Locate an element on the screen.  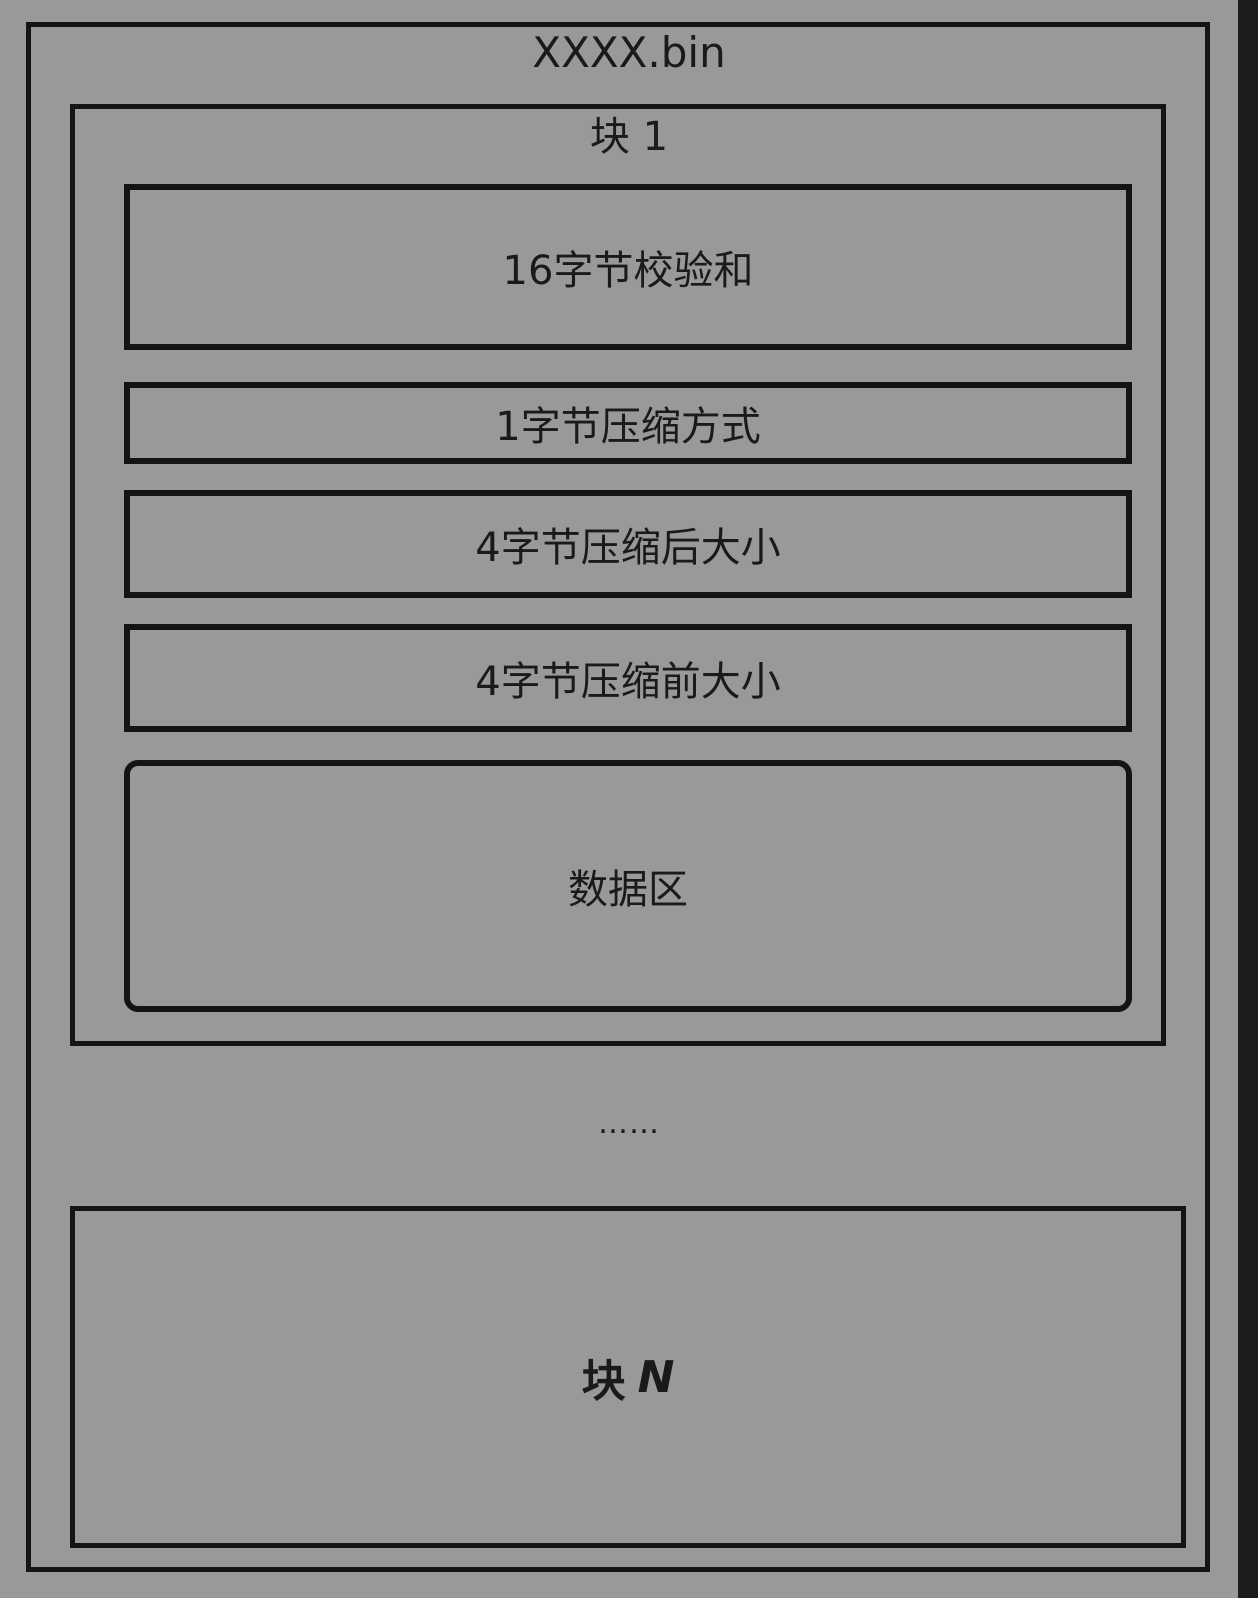
data-area-field-label: 数据区 is located at coordinates (628, 890).